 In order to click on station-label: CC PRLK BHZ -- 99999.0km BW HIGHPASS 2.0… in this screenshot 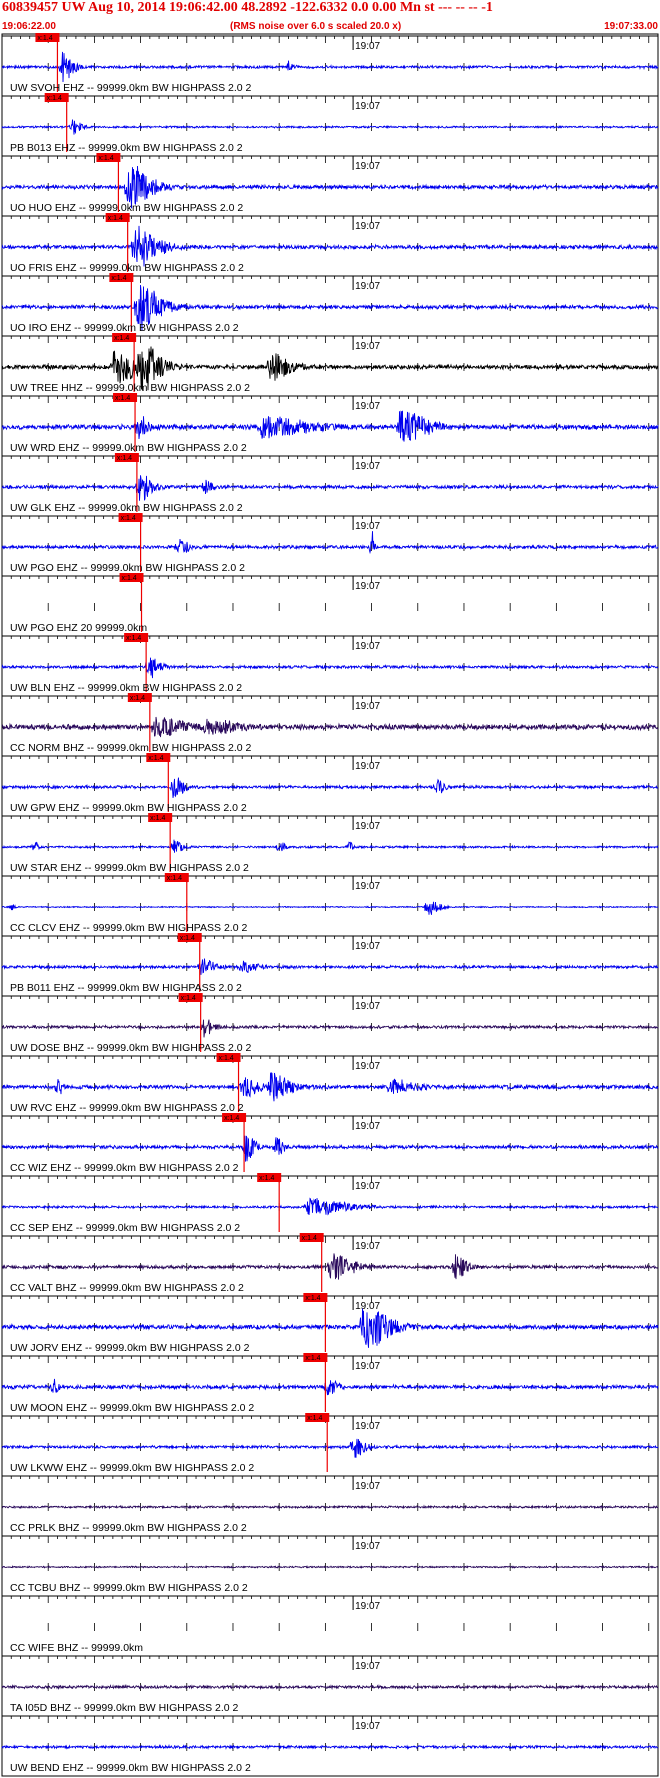, I will do `click(128, 1528)`.